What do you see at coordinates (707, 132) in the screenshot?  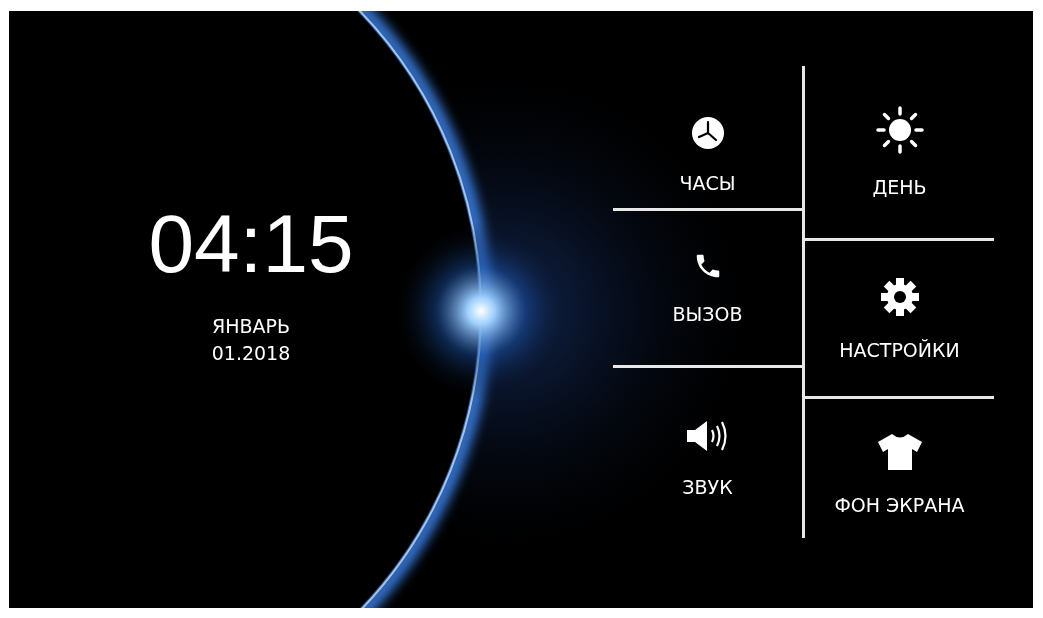 I see `clock-icon` at bounding box center [707, 132].